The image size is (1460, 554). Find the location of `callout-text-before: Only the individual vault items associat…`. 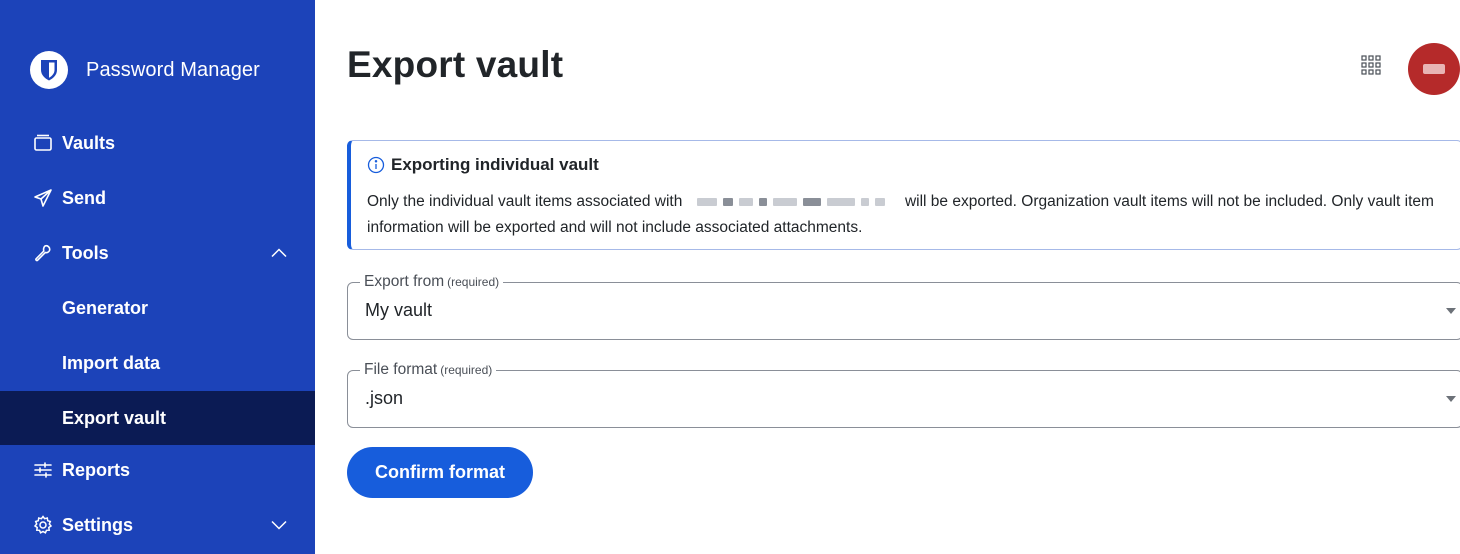

callout-text-before: Only the individual vault items associat… is located at coordinates (525, 201).